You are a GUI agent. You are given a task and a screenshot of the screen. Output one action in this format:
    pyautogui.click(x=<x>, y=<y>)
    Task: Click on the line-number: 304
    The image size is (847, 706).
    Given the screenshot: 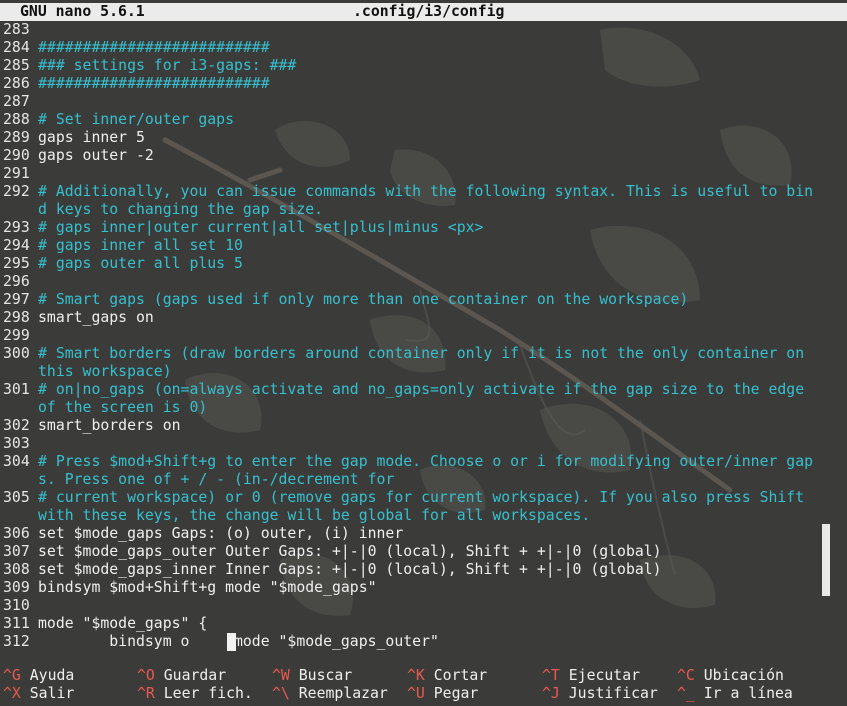 What is the action you would take?
    pyautogui.click(x=16, y=461)
    